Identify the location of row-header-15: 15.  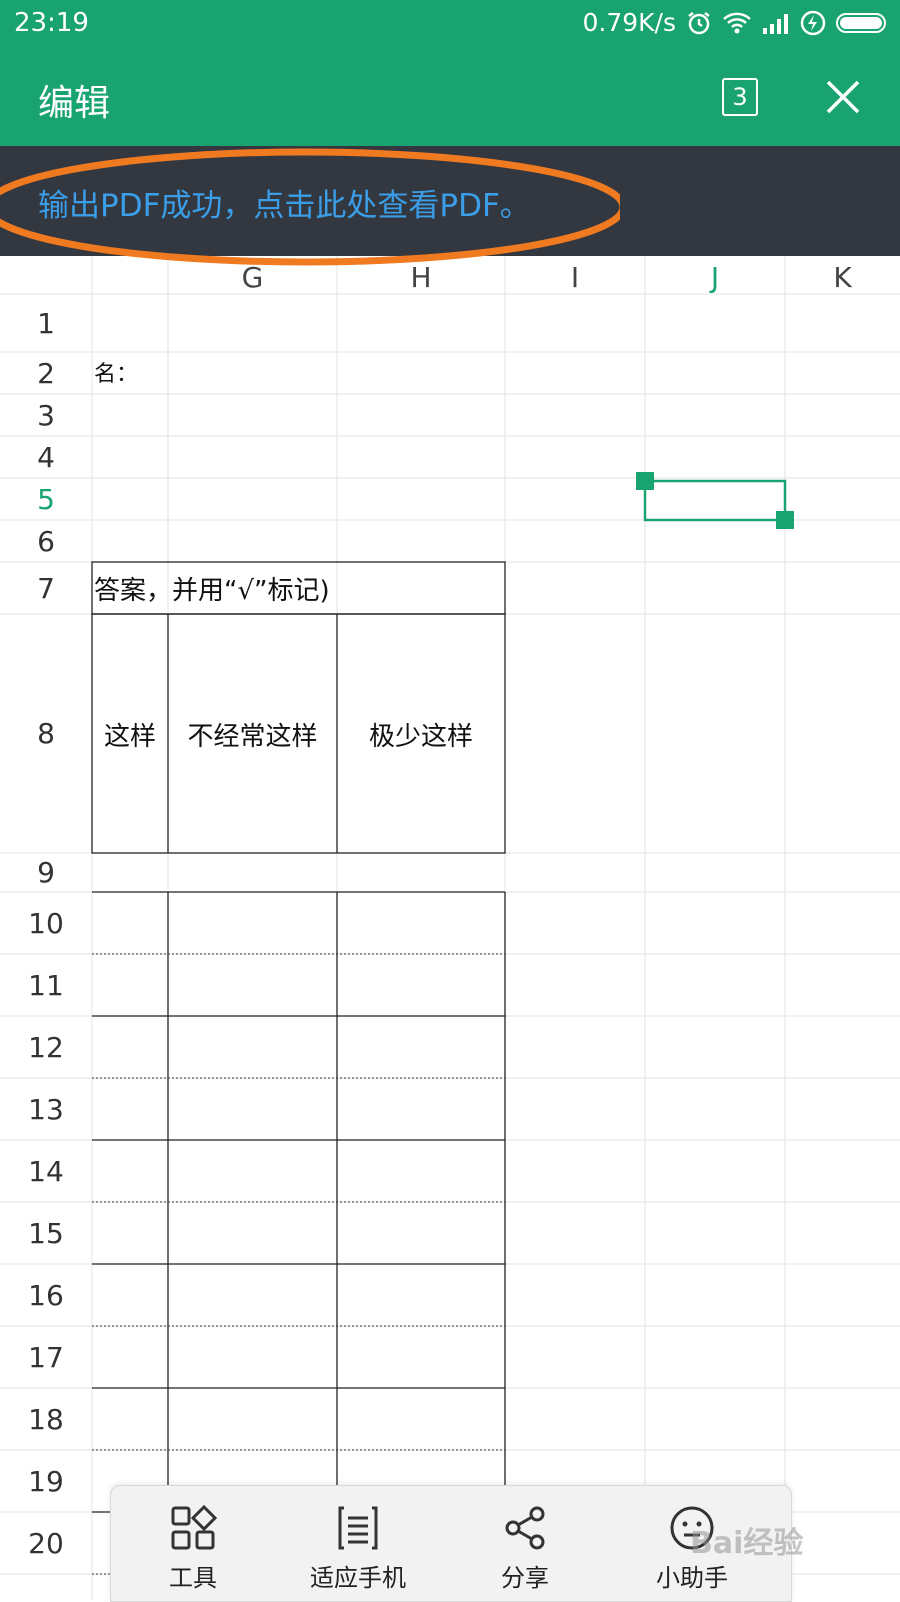
(46, 1233).